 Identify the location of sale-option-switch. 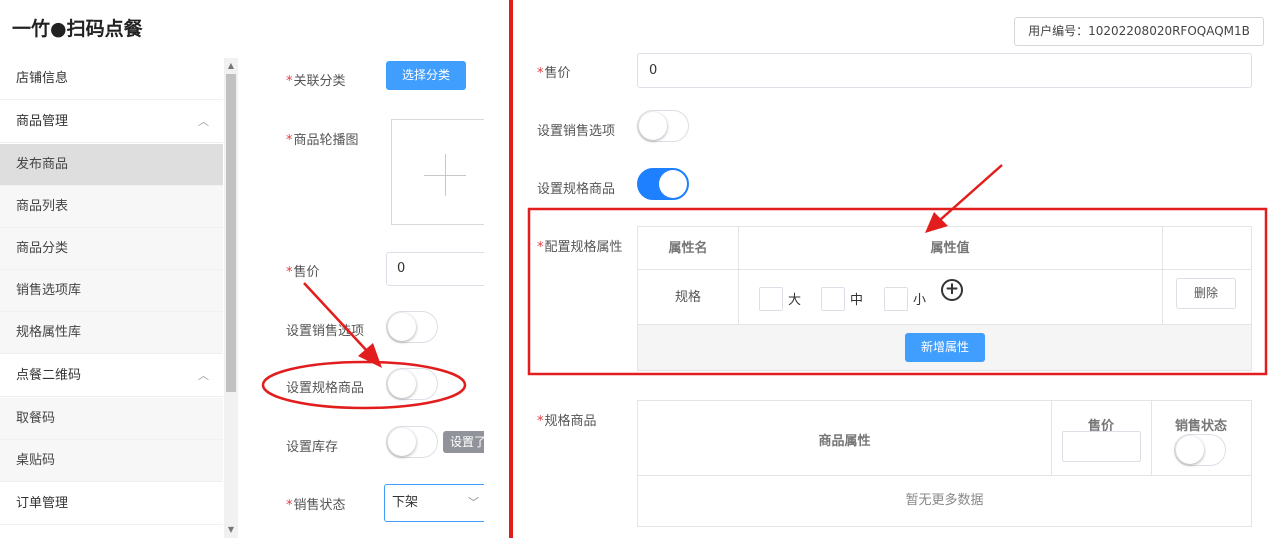
(412, 327).